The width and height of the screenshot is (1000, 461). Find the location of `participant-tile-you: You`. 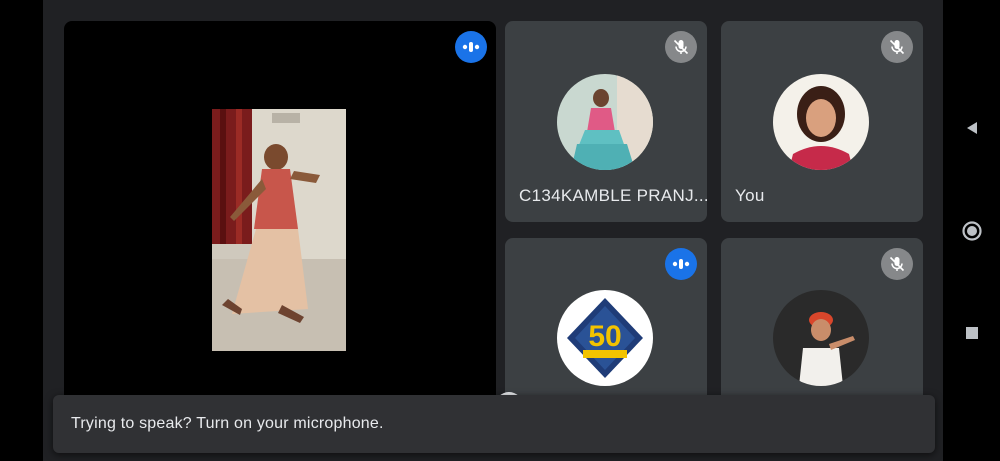

participant-tile-you: You is located at coordinates (822, 121).